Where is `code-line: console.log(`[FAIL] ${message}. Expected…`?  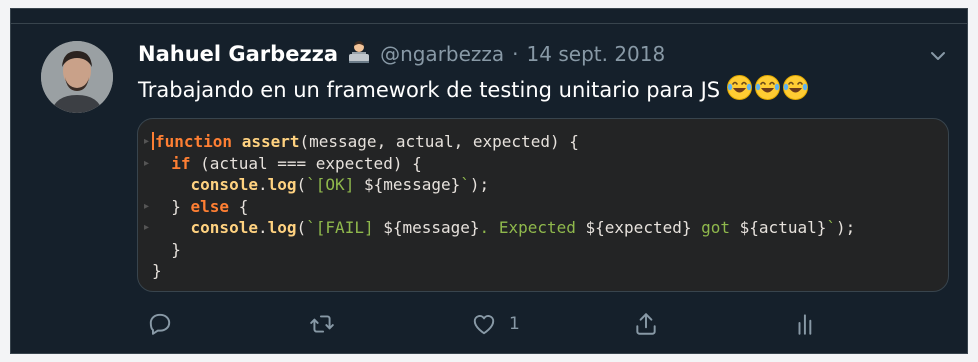
code-line: console.log(`[FAIL] ${message}. Expected… is located at coordinates (523, 227).